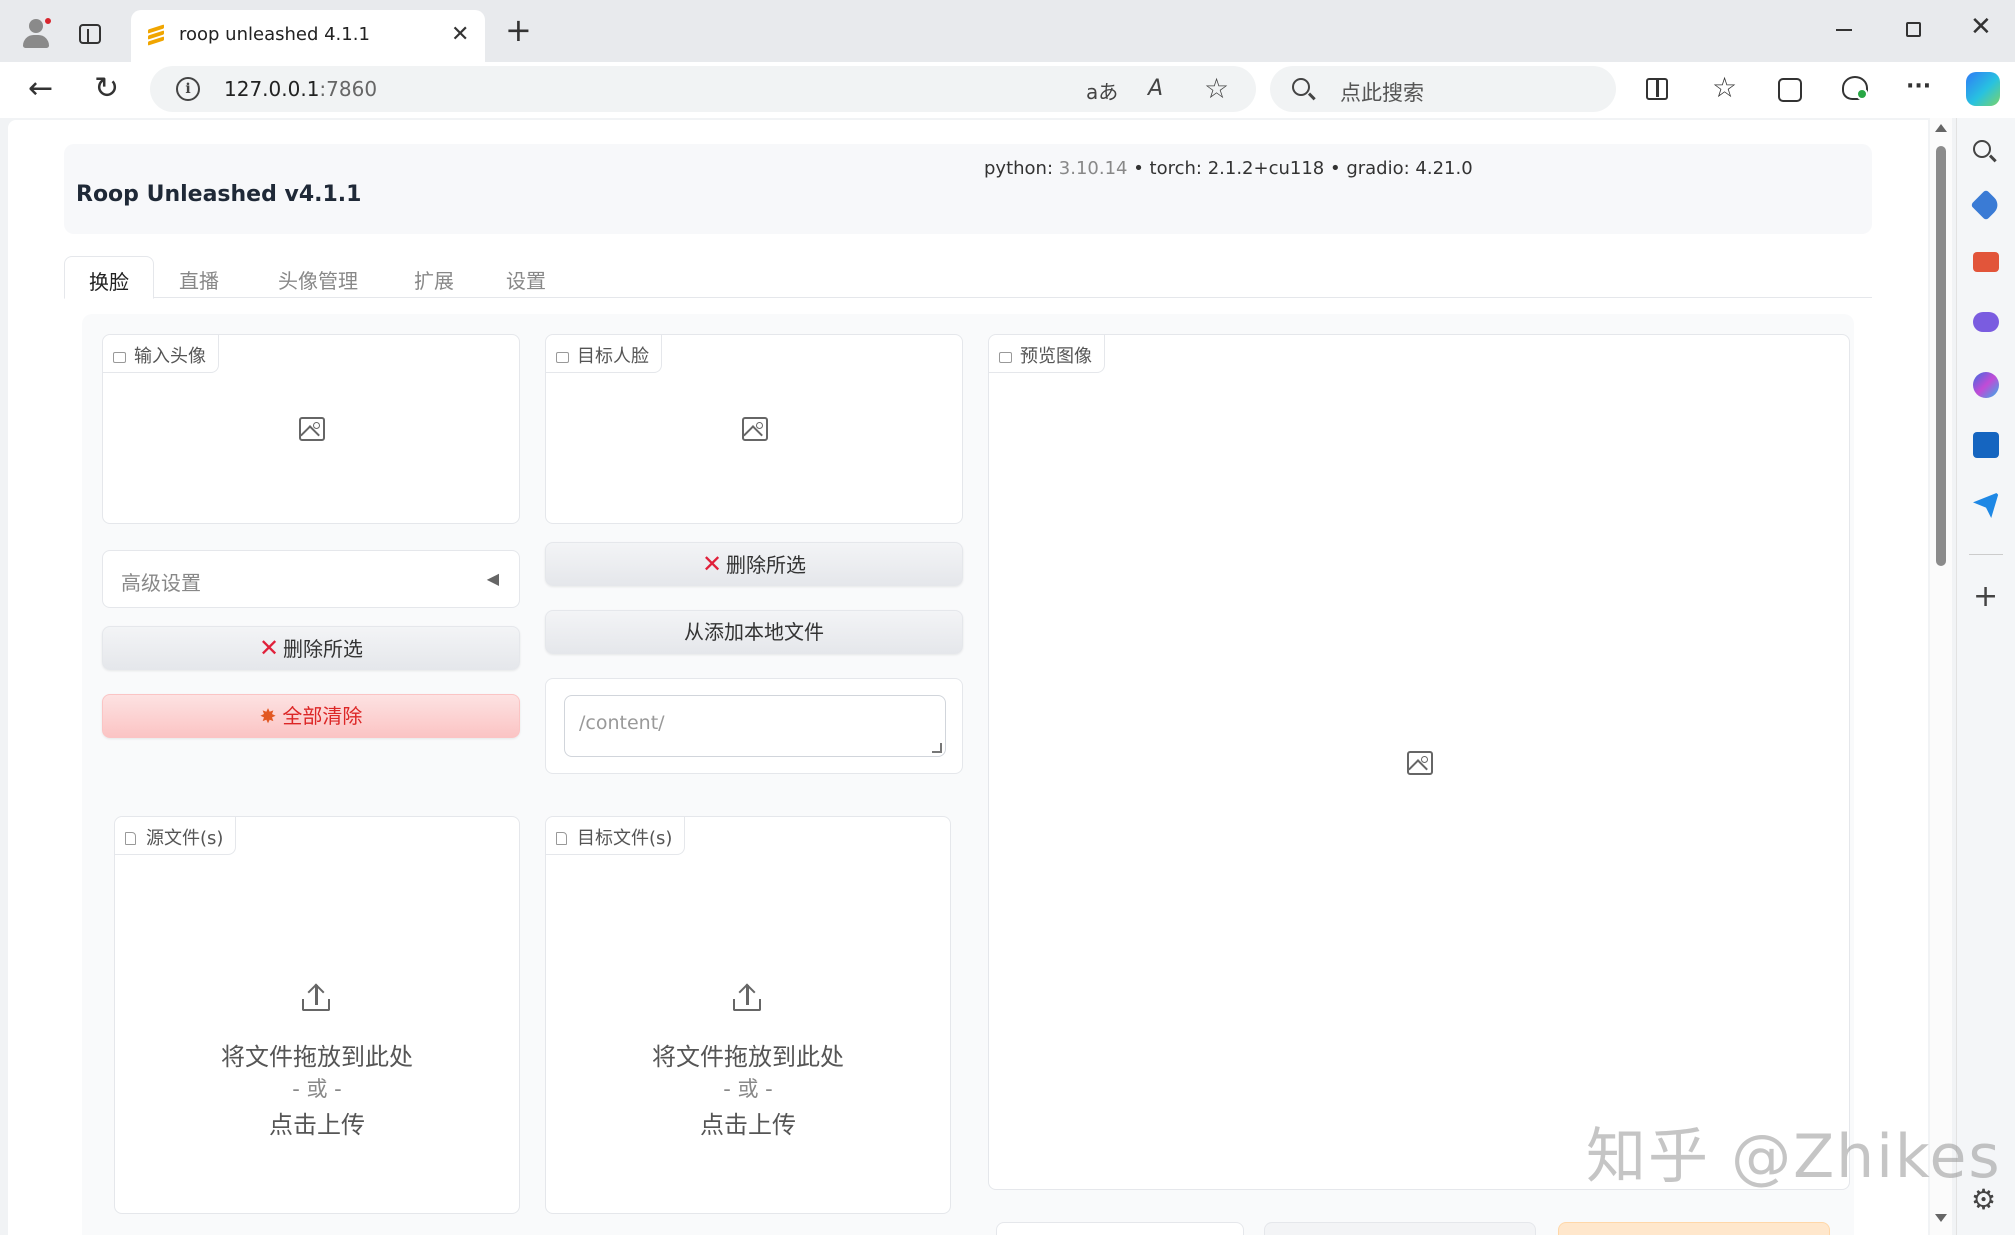 The height and width of the screenshot is (1235, 2015). What do you see at coordinates (1983, 89) in the screenshot?
I see `copilot-icon` at bounding box center [1983, 89].